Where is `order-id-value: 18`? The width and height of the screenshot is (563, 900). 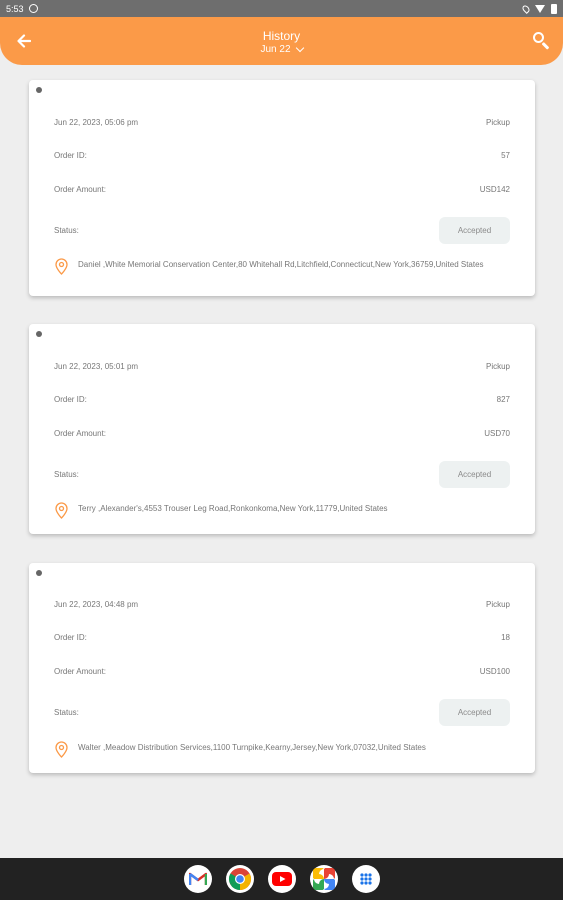 order-id-value: 18 is located at coordinates (505, 637).